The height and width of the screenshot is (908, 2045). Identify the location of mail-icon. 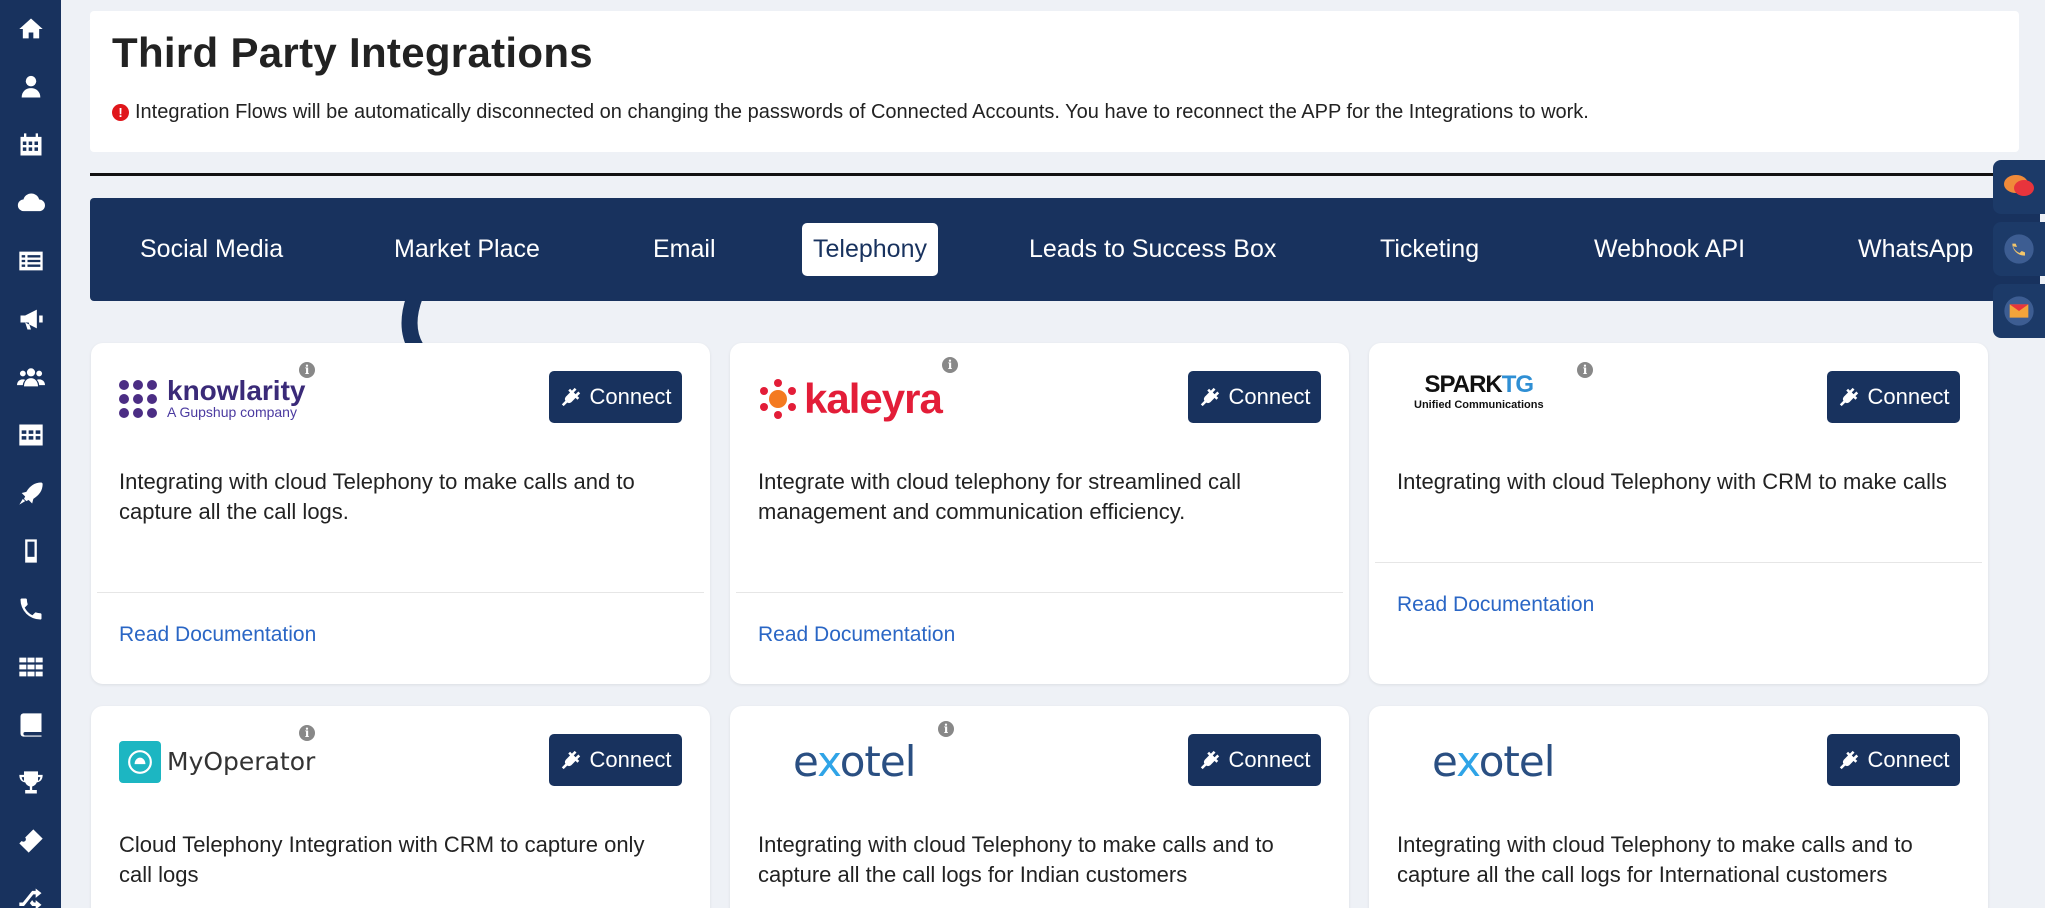
(2019, 311).